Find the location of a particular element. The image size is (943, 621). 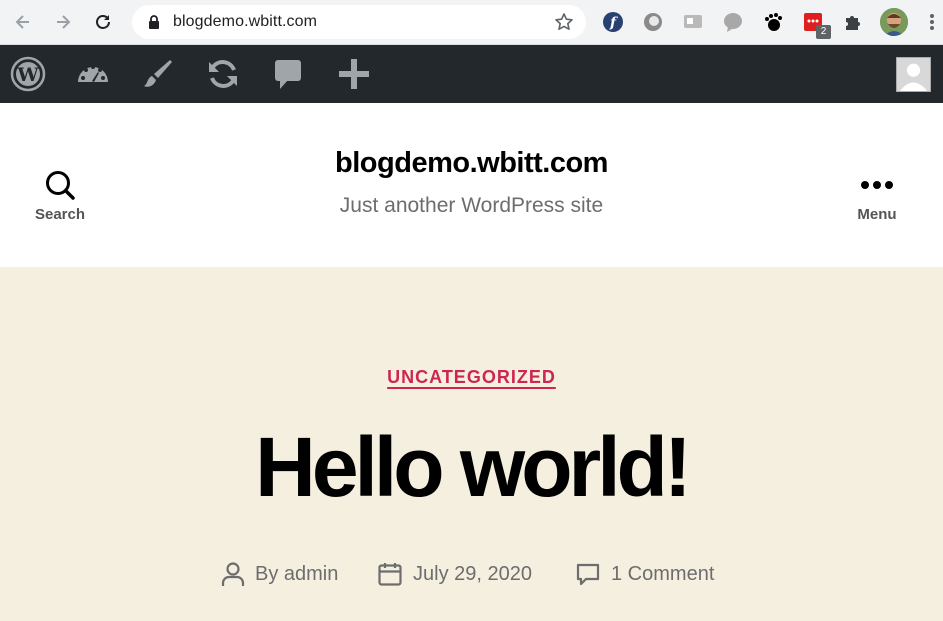

wp-admin-bar: W is located at coordinates (471, 74).